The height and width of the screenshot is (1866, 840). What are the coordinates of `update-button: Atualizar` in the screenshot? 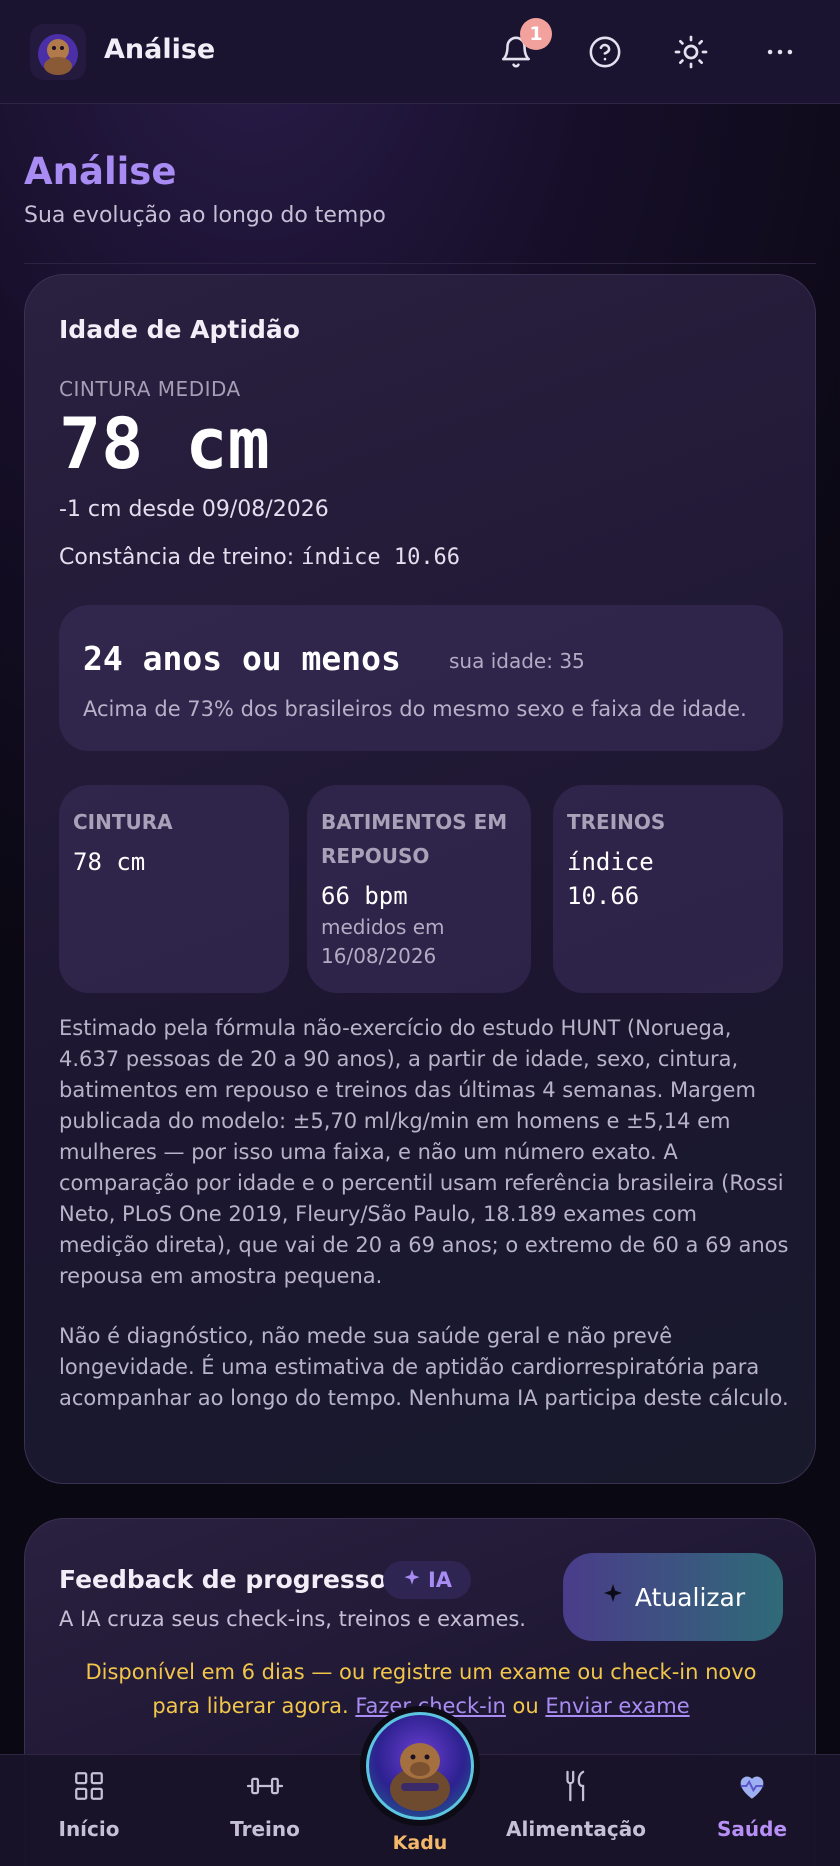 It's located at (673, 1597).